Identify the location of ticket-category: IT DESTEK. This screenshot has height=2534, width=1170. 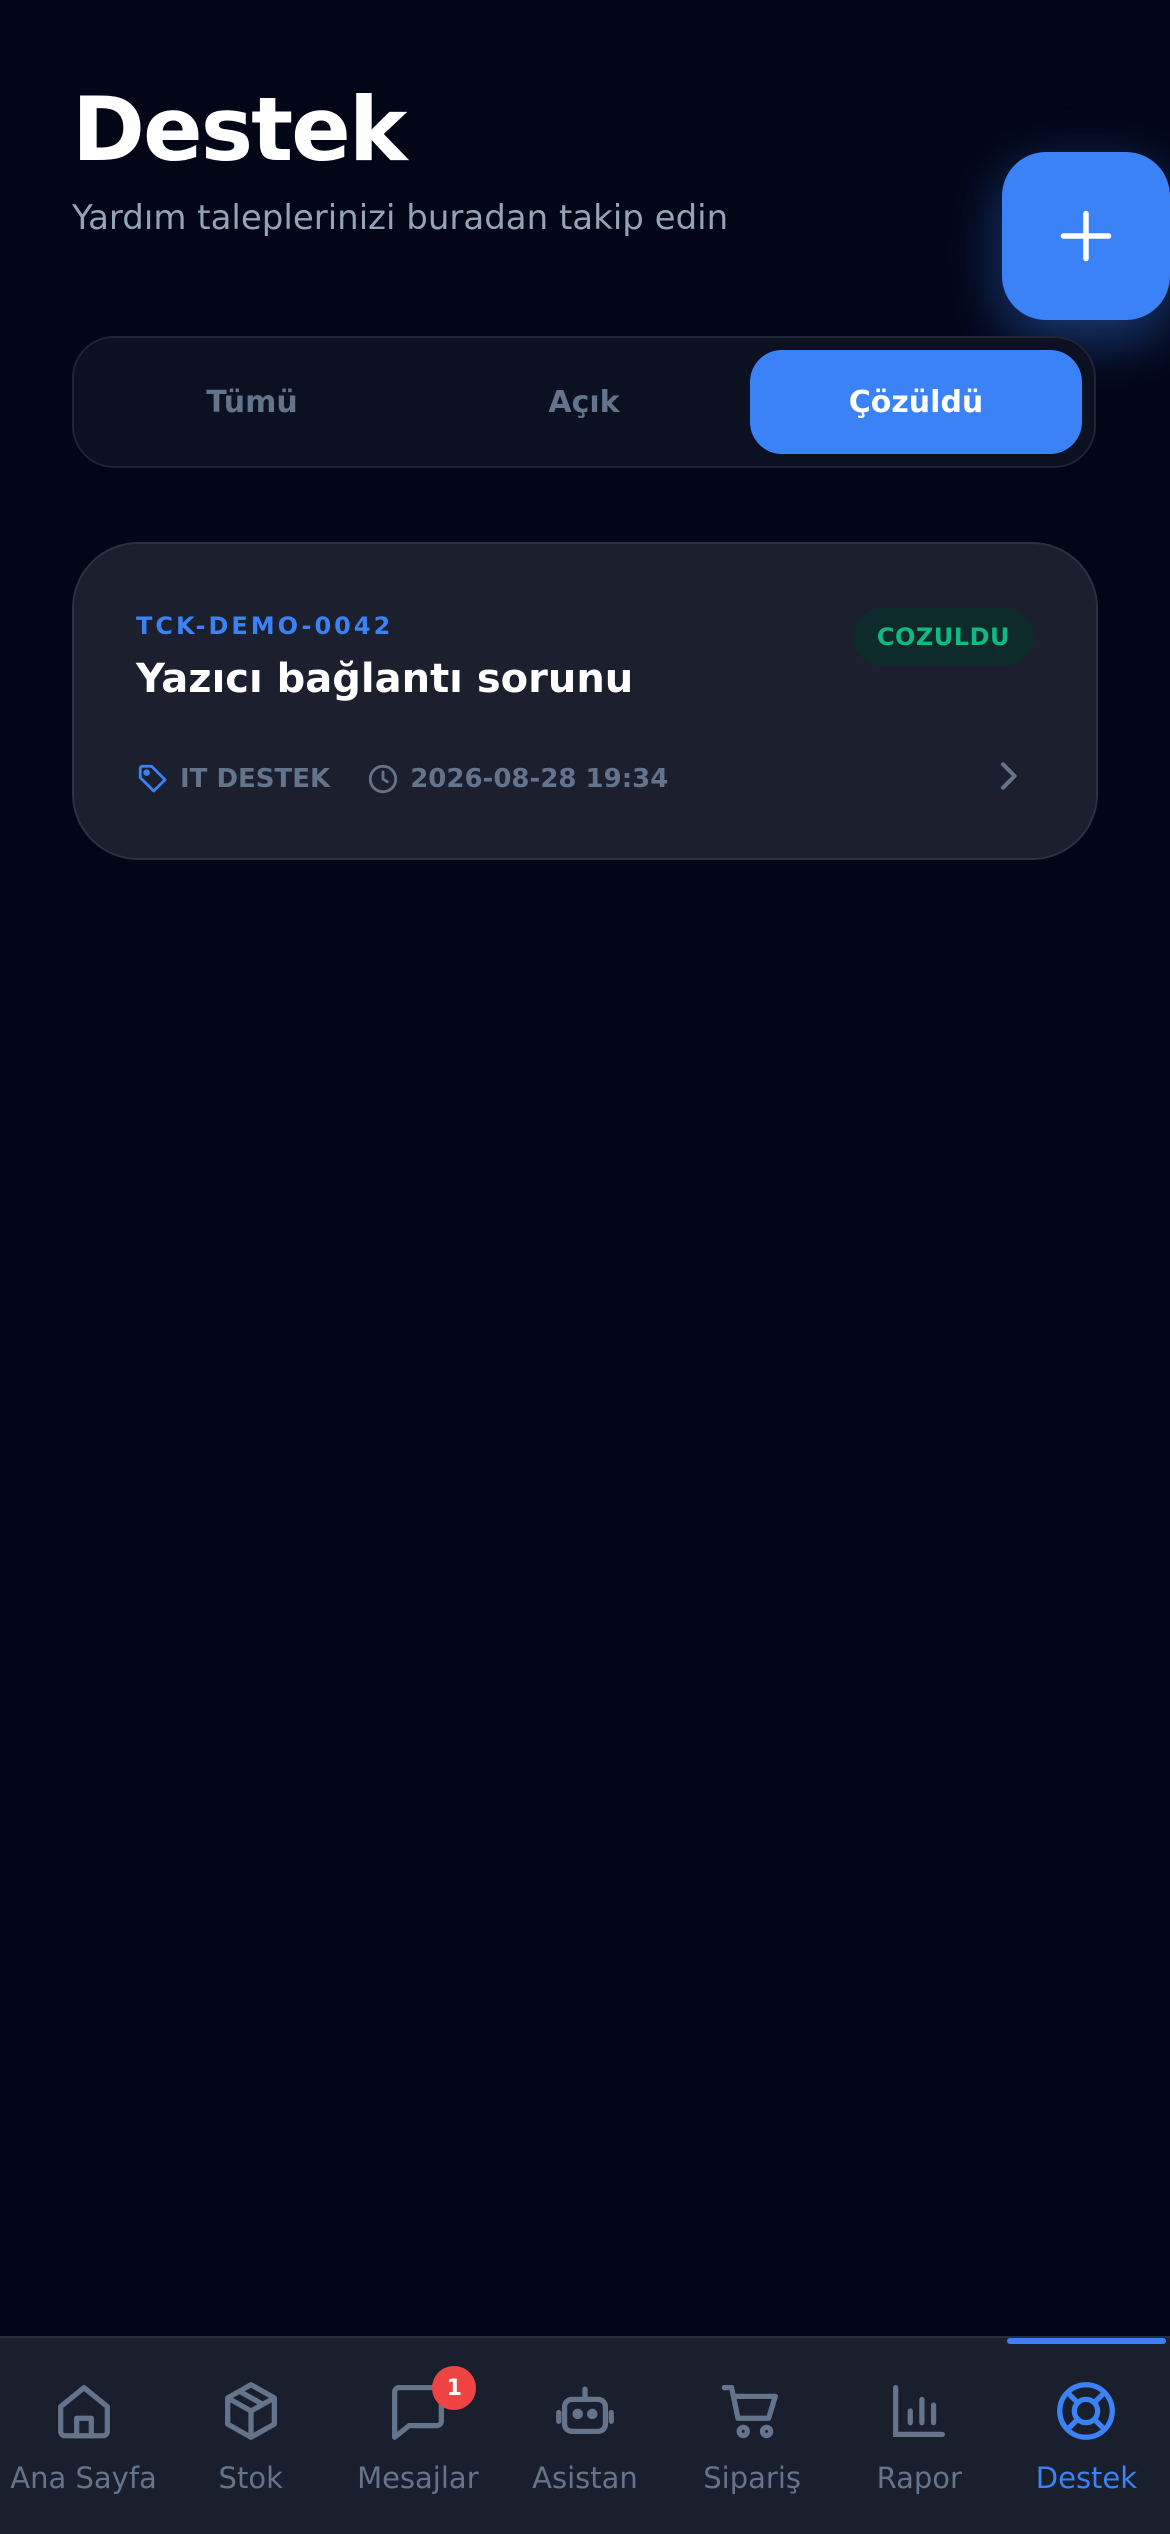
(233, 779).